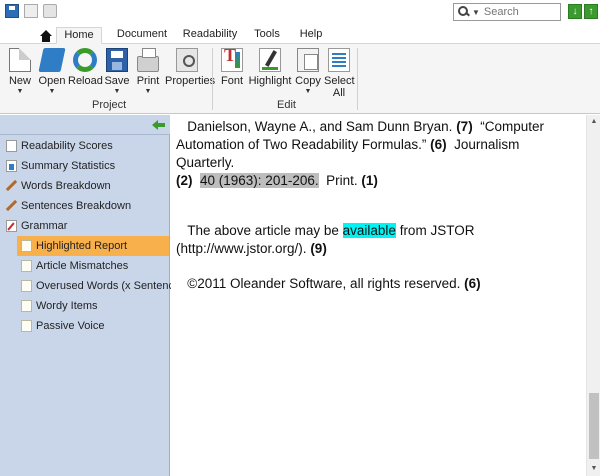 This screenshot has width=600, height=476. I want to click on sidebar-item-overused-words: Overused Words (x Sentence), so click(100, 286).